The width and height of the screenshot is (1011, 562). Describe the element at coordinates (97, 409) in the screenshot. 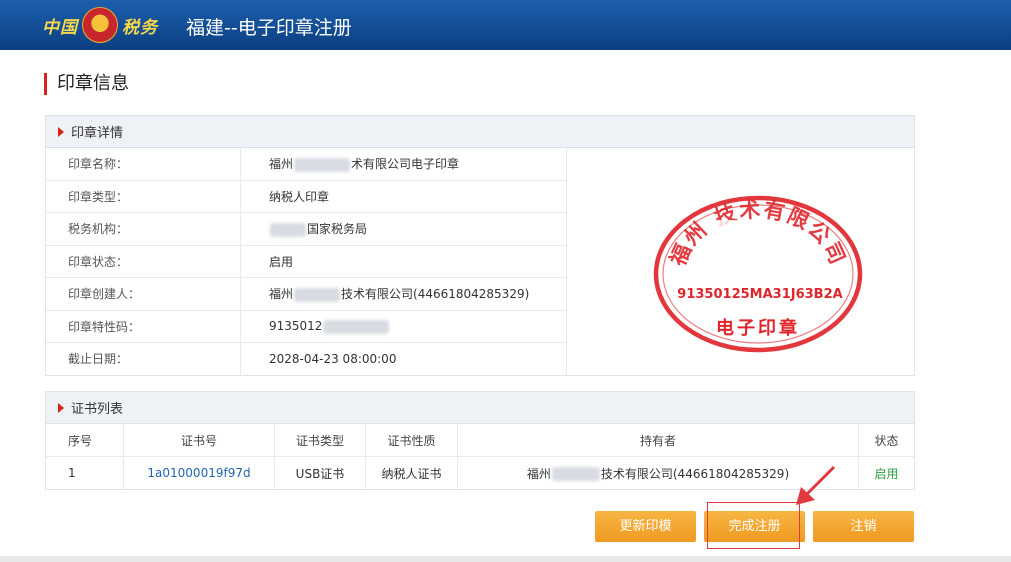

I see `certificate-title: 证书列表` at that location.